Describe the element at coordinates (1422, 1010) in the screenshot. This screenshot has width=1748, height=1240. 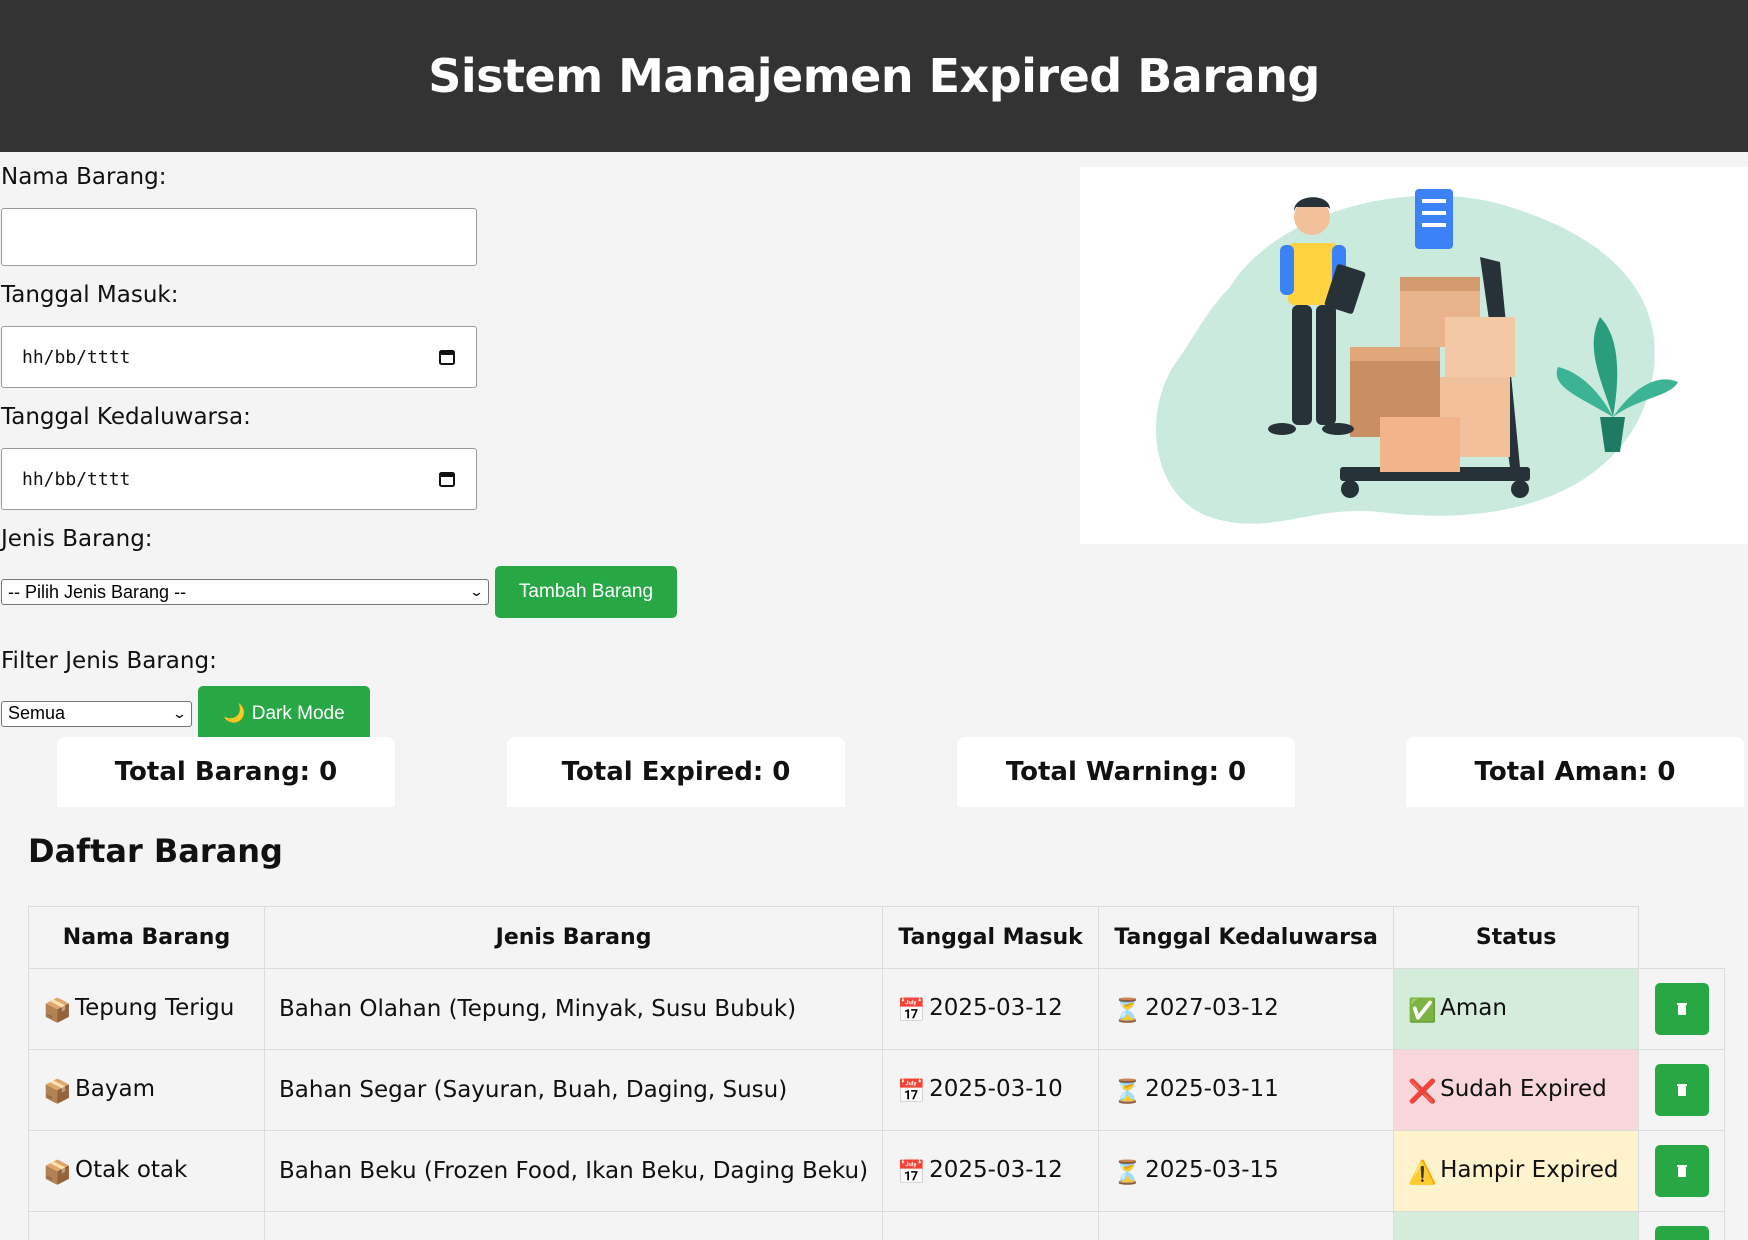
I see `check-icon: ✅` at that location.